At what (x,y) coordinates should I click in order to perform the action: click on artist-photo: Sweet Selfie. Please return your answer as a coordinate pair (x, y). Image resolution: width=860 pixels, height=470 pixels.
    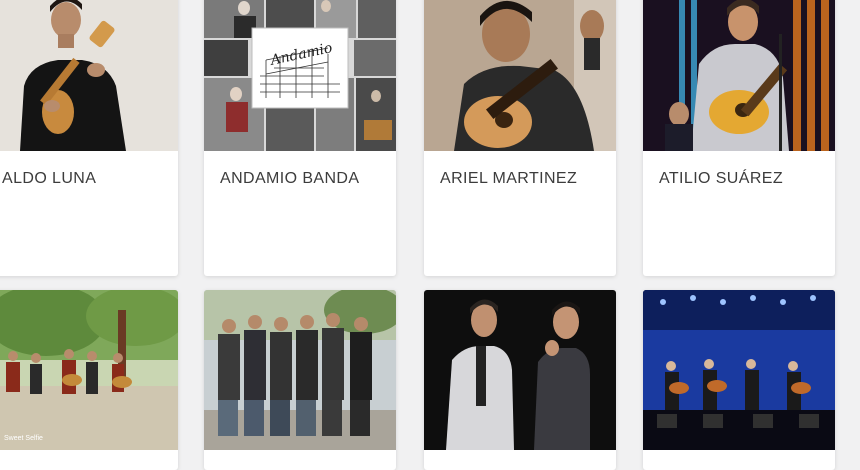
    Looking at the image, I should click on (89, 370).